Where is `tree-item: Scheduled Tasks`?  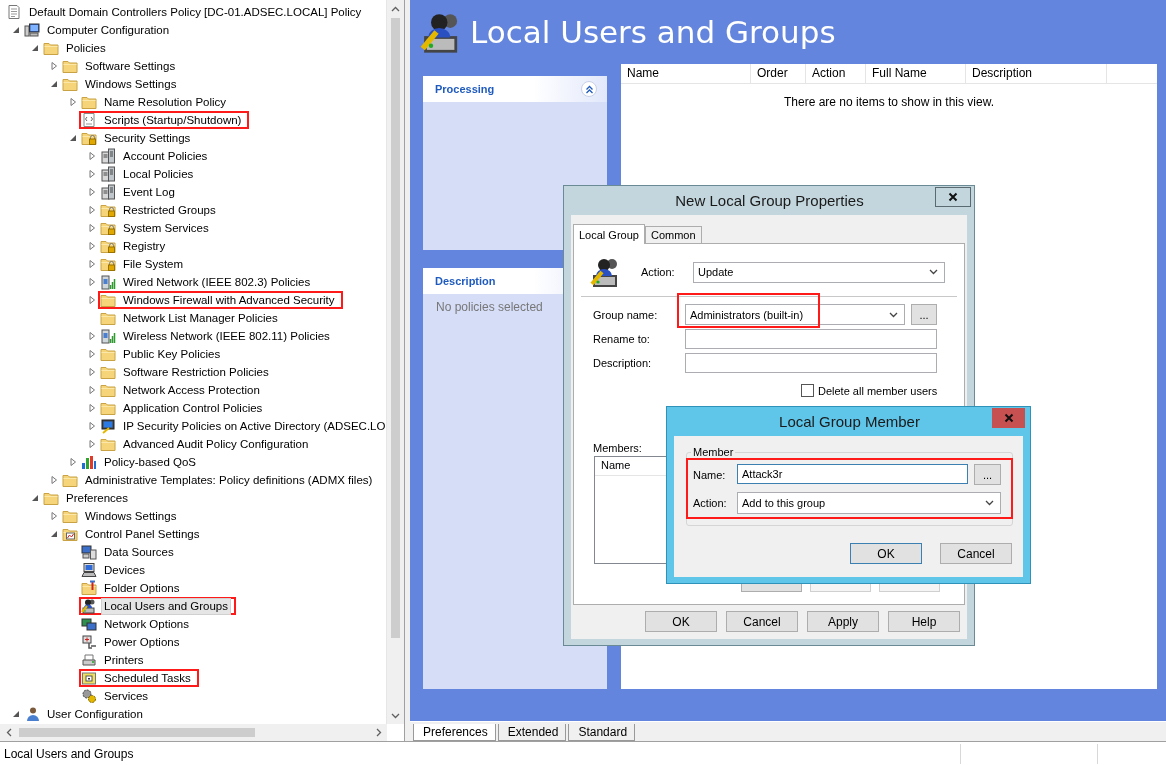
tree-item: Scheduled Tasks is located at coordinates (147, 678).